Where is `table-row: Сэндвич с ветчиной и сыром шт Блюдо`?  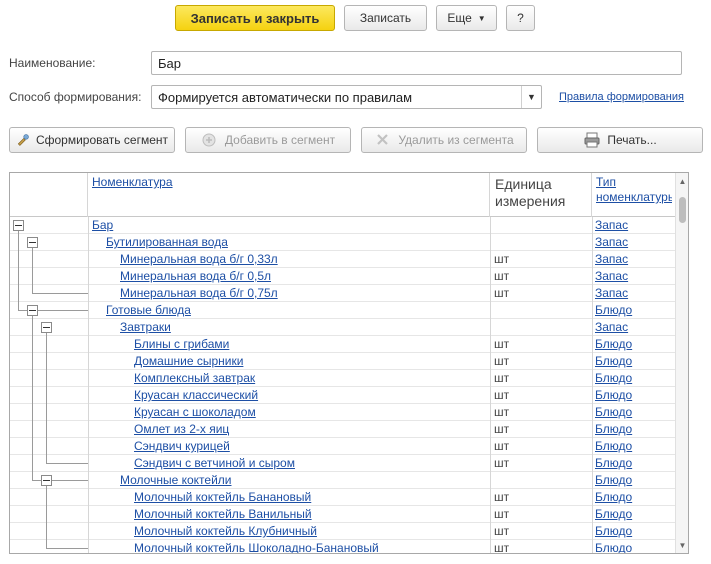
table-row: Сэндвич с ветчиной и сыром шт Блюдо is located at coordinates (343, 463).